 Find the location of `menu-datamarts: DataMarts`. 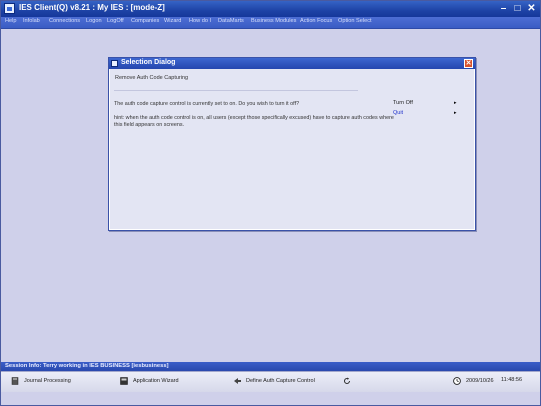

menu-datamarts: DataMarts is located at coordinates (231, 21).